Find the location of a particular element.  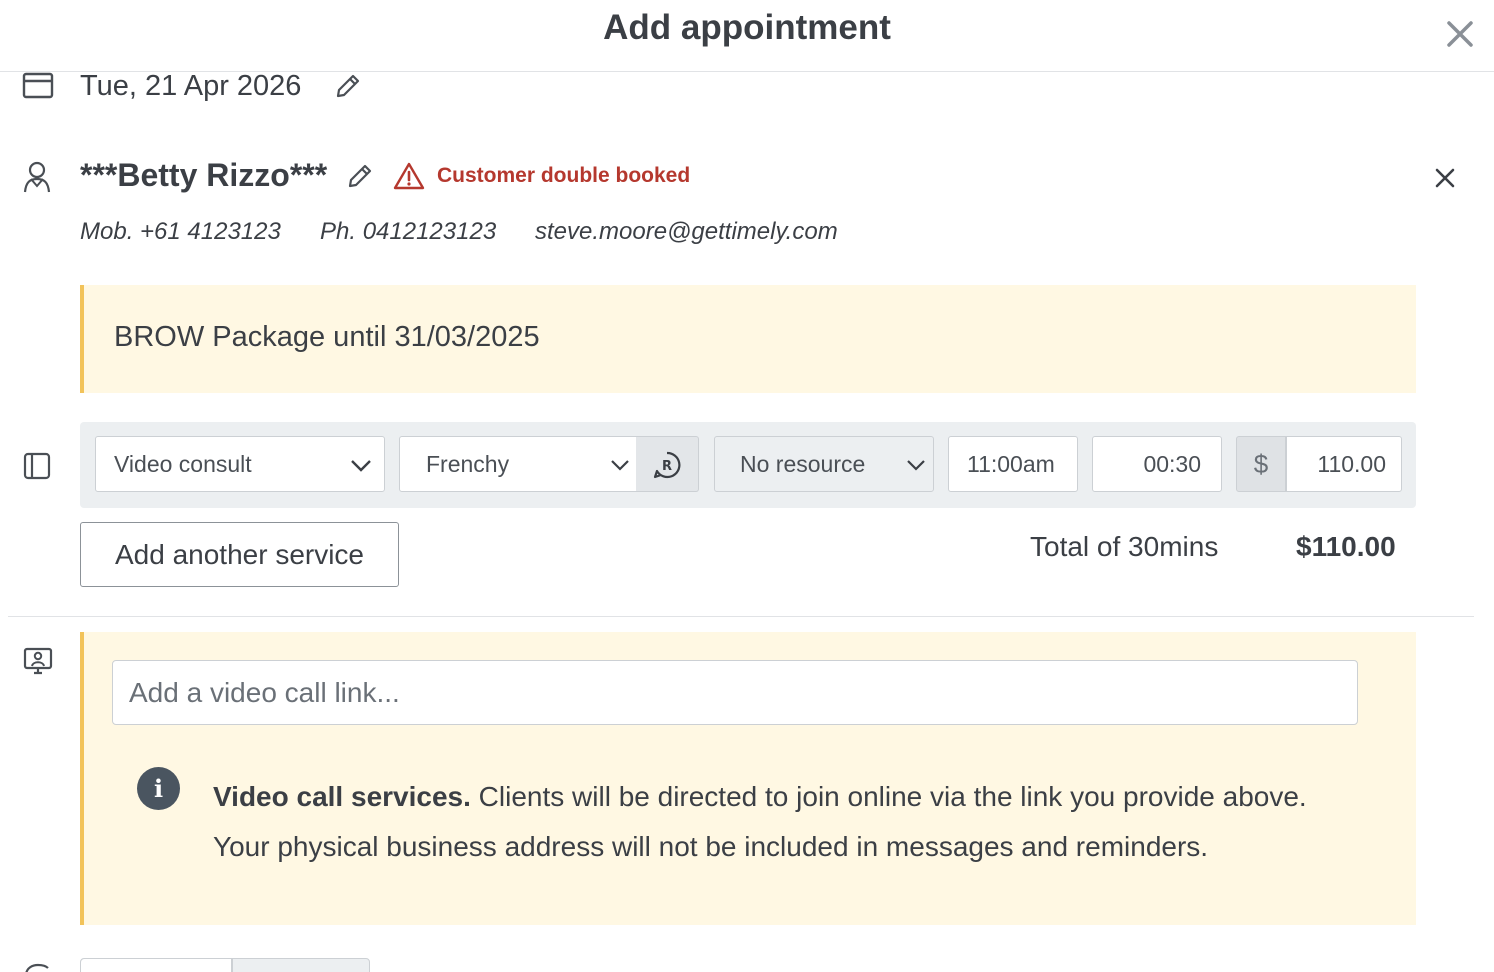

request-staff-icon: R is located at coordinates (667, 465).